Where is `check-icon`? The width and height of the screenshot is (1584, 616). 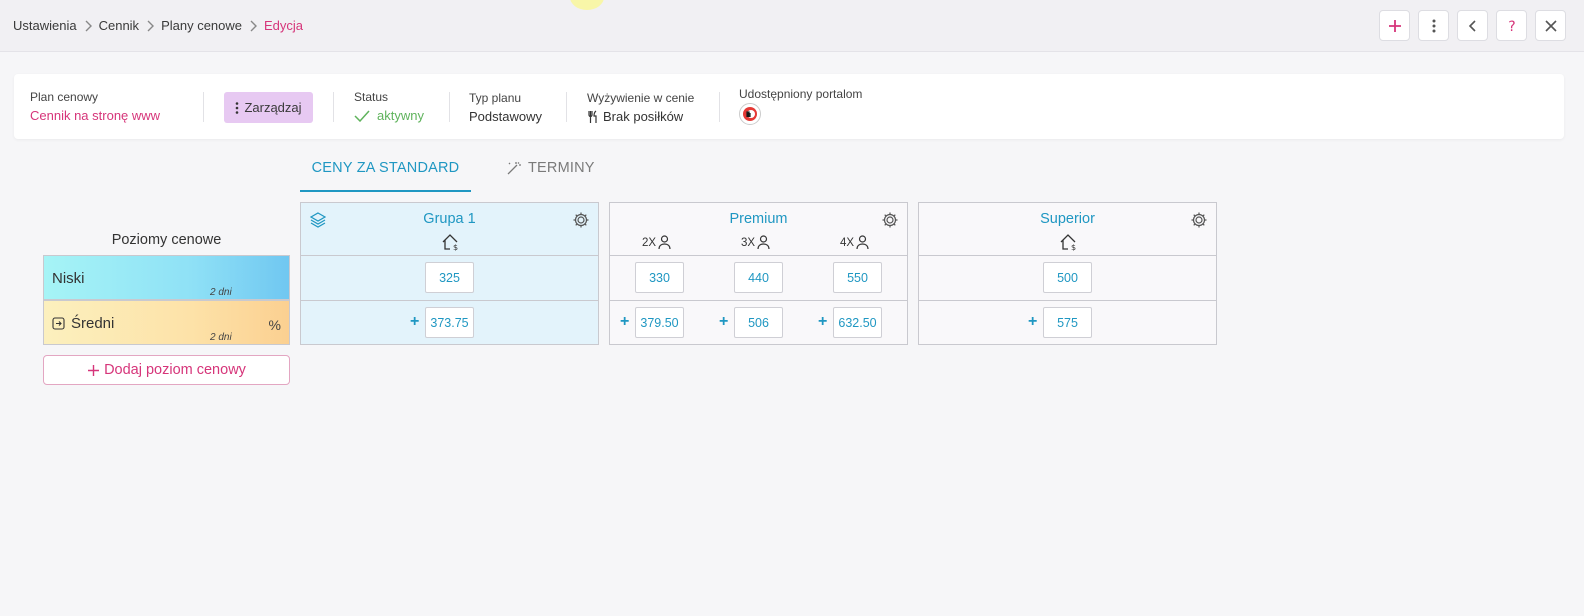 check-icon is located at coordinates (362, 115).